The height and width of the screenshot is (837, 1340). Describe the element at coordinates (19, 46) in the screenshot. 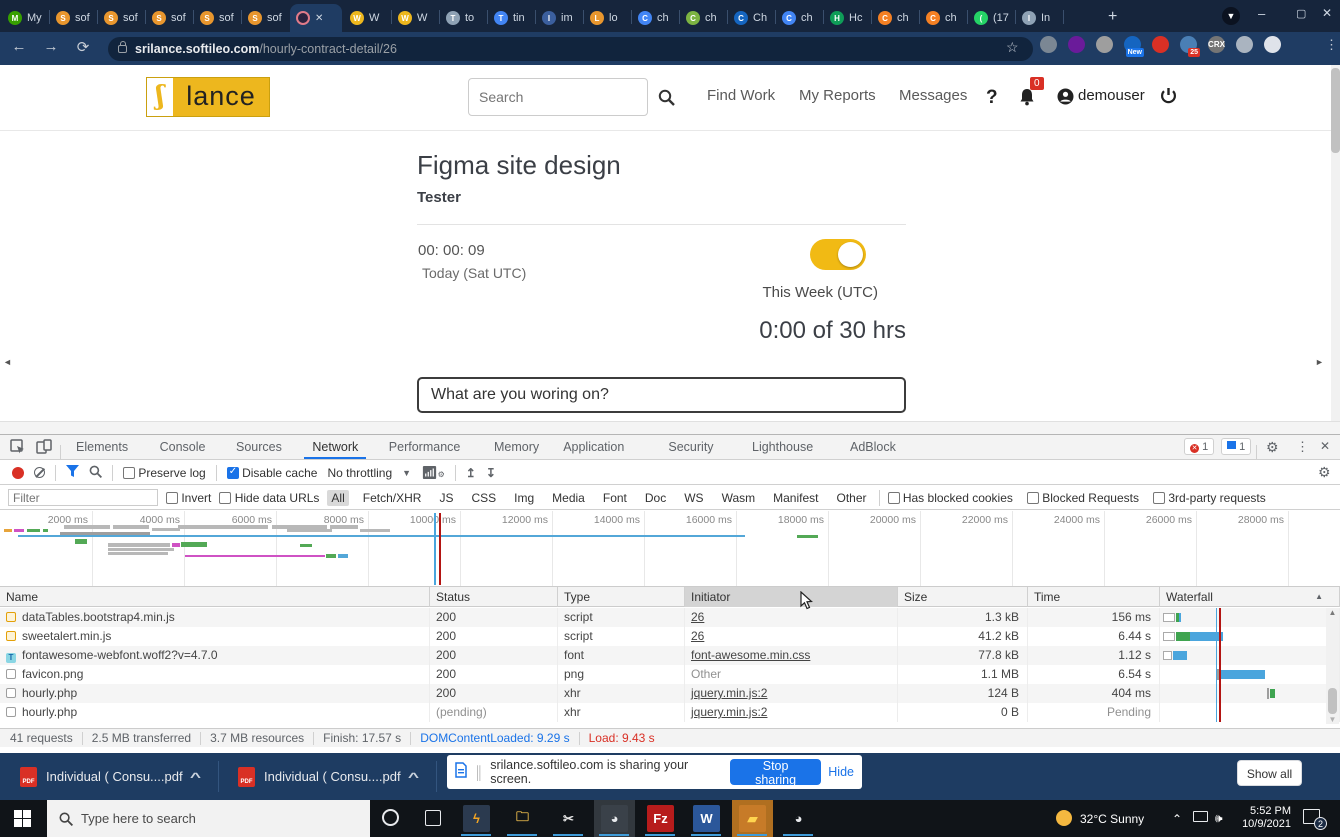

I see `back-button: ←` at that location.